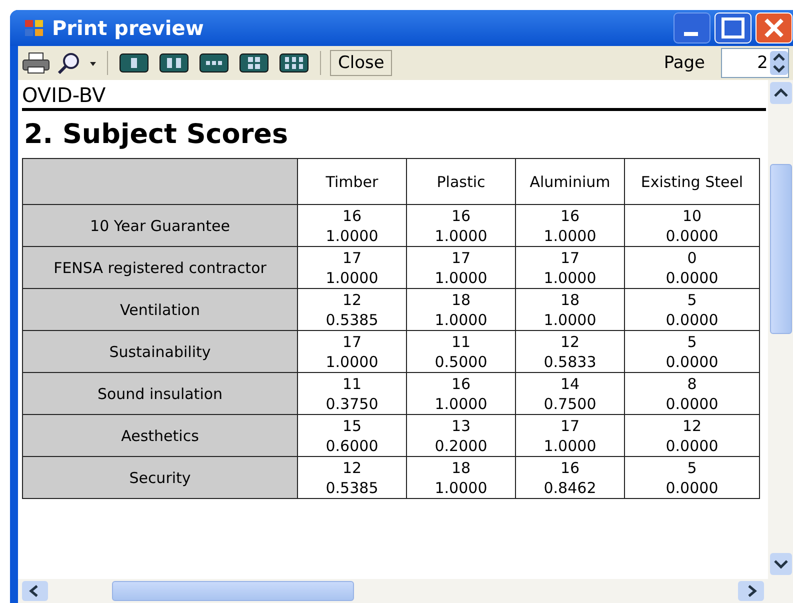 Image resolution: width=793 pixels, height=603 pixels. I want to click on minimize-icon, so click(692, 28).